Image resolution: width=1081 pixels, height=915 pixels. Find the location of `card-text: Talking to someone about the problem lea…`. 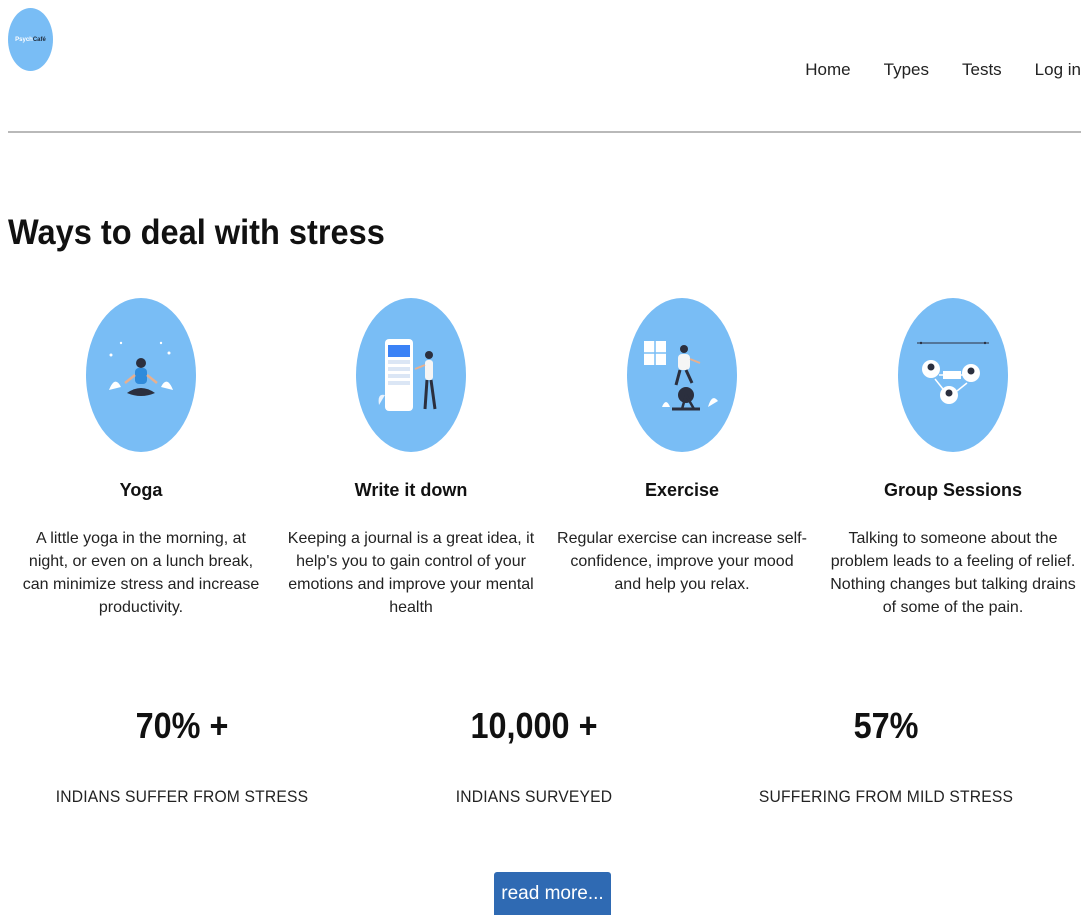

card-text: Talking to someone about the problem lea… is located at coordinates (953, 573).